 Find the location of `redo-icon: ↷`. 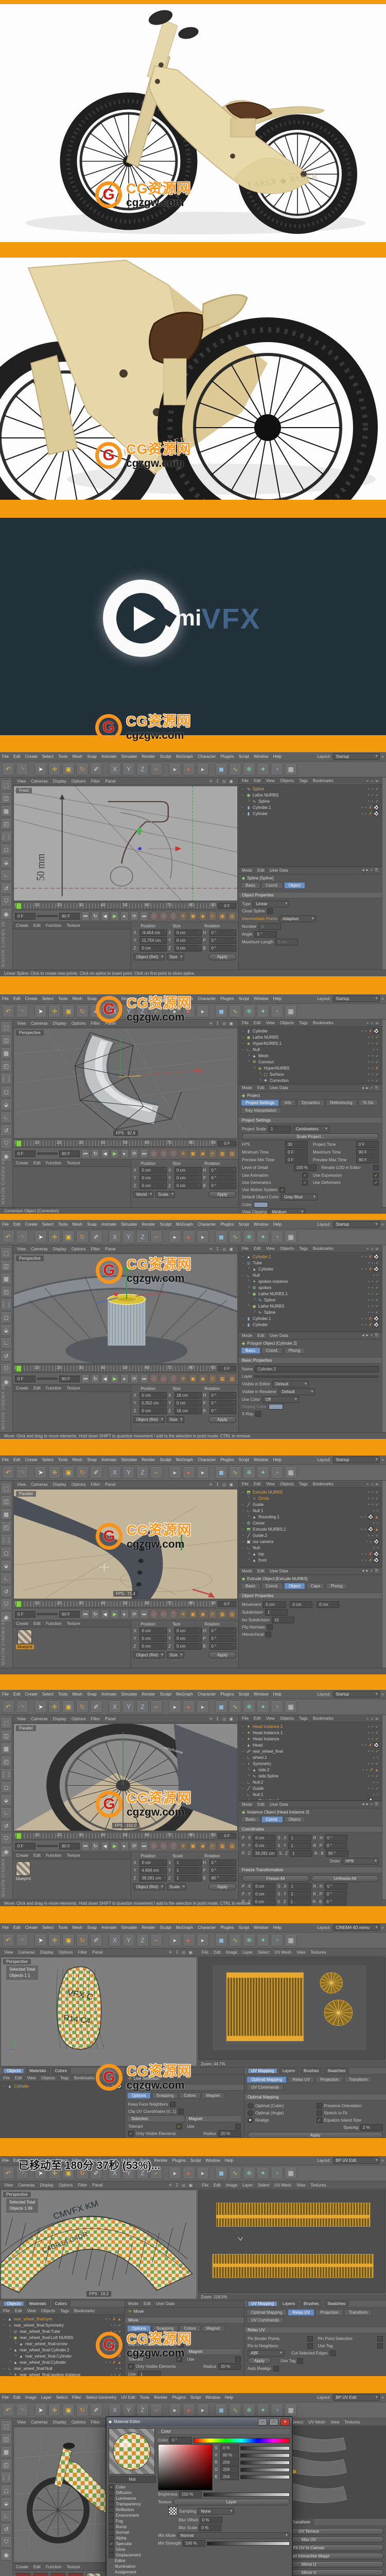

redo-icon: ↷ is located at coordinates (22, 1011).